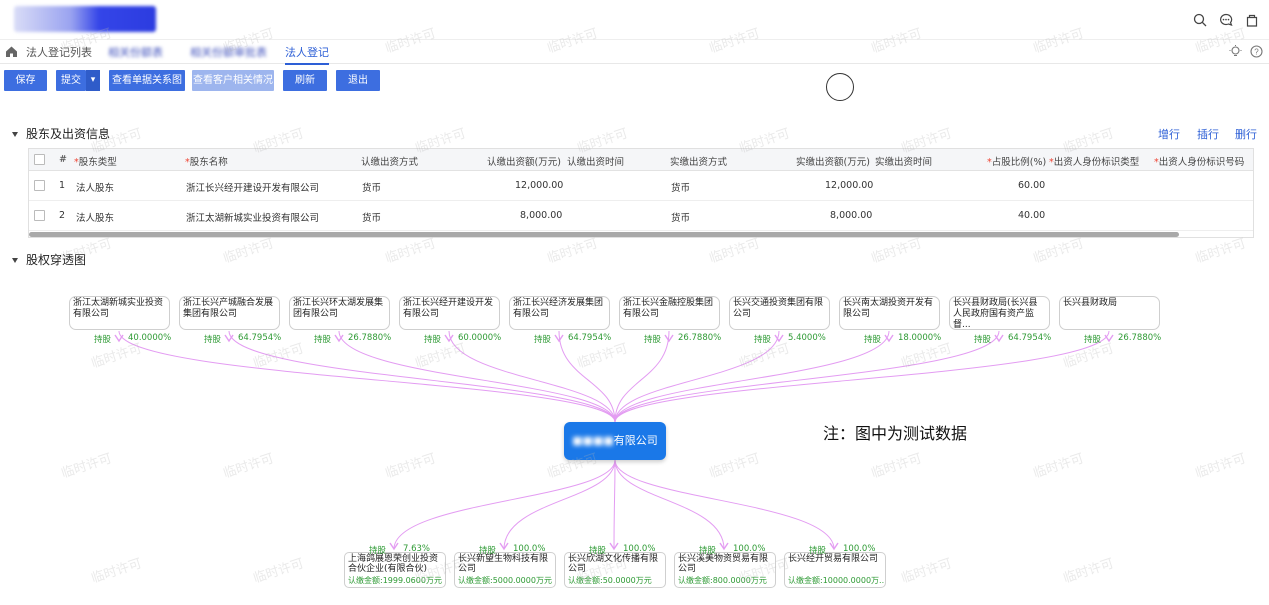  Describe the element at coordinates (135, 52) in the screenshot. I see `tab-share-list: 相关份额表` at that location.